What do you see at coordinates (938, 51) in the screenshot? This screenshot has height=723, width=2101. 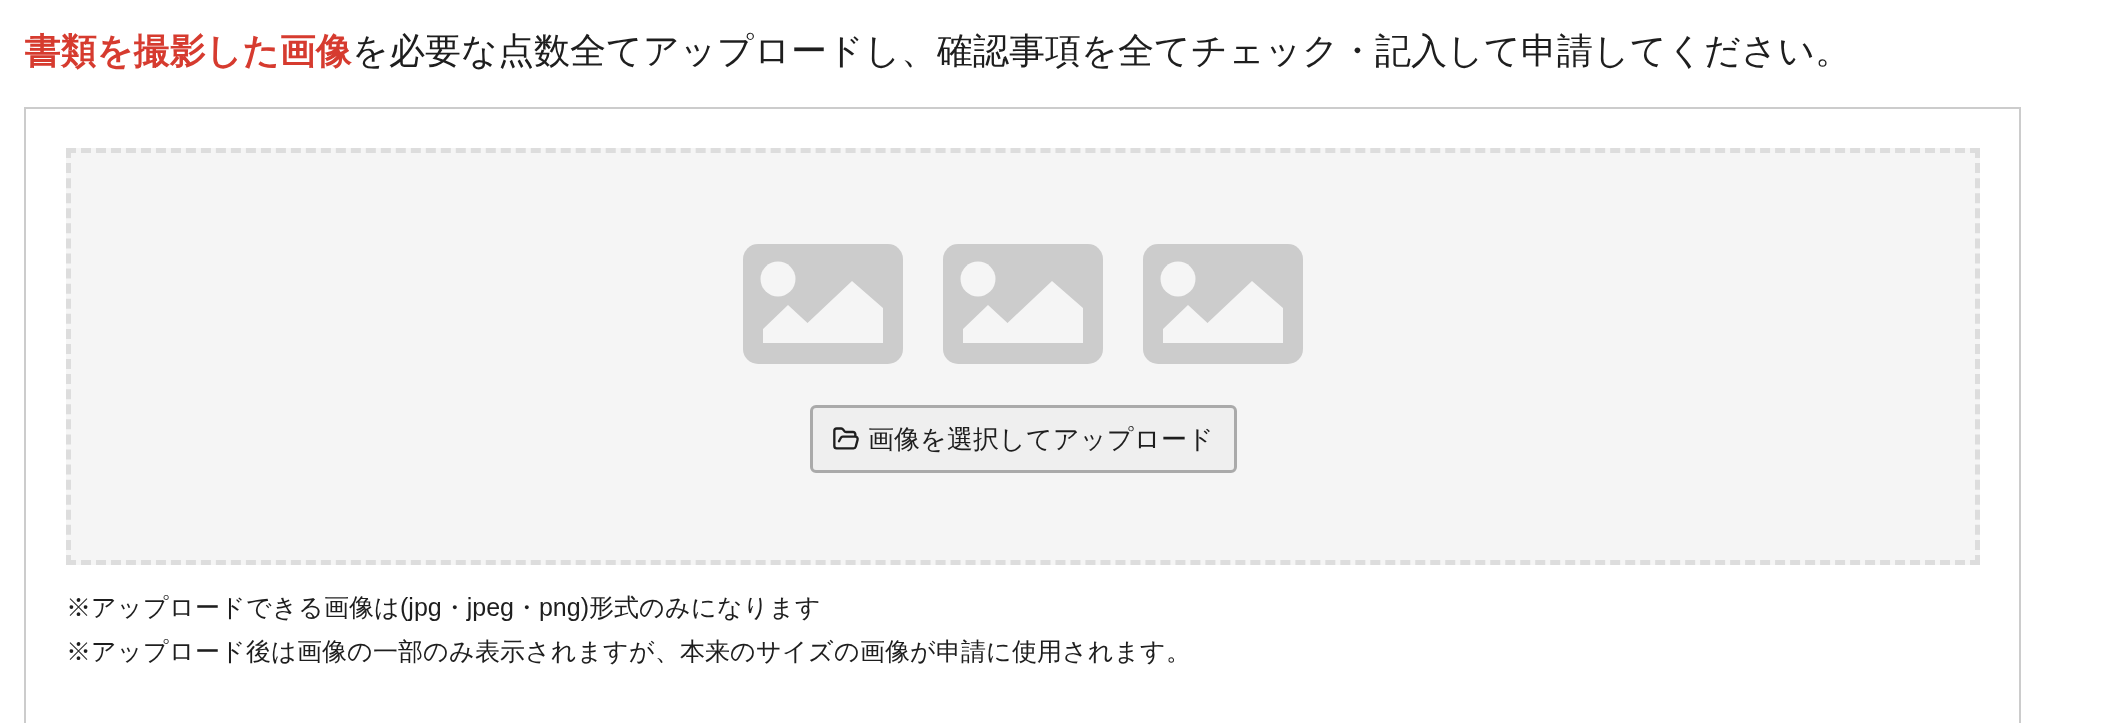 I see `instruction-heading: 書類を撮影した画像を必要な点数全てアップロードし、確認事項を全てチェック・記入して申請してください。` at bounding box center [938, 51].